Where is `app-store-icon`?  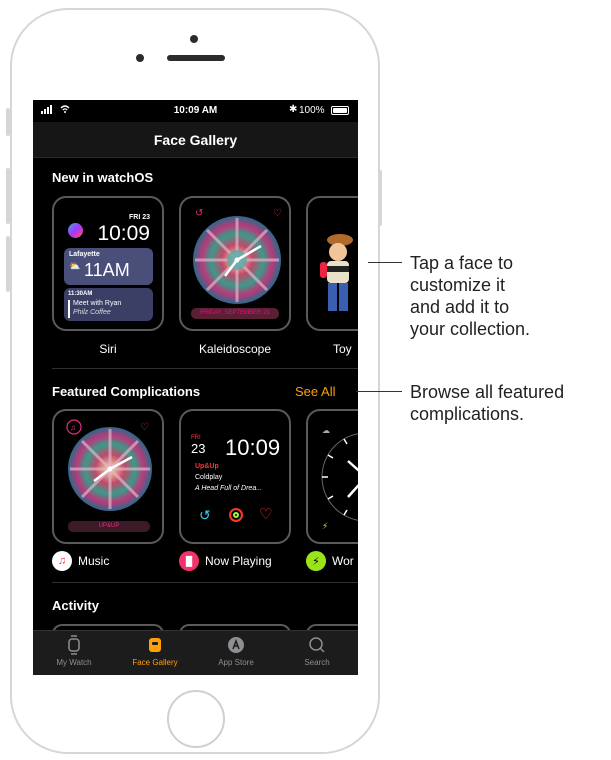 app-store-icon is located at coordinates (236, 645).